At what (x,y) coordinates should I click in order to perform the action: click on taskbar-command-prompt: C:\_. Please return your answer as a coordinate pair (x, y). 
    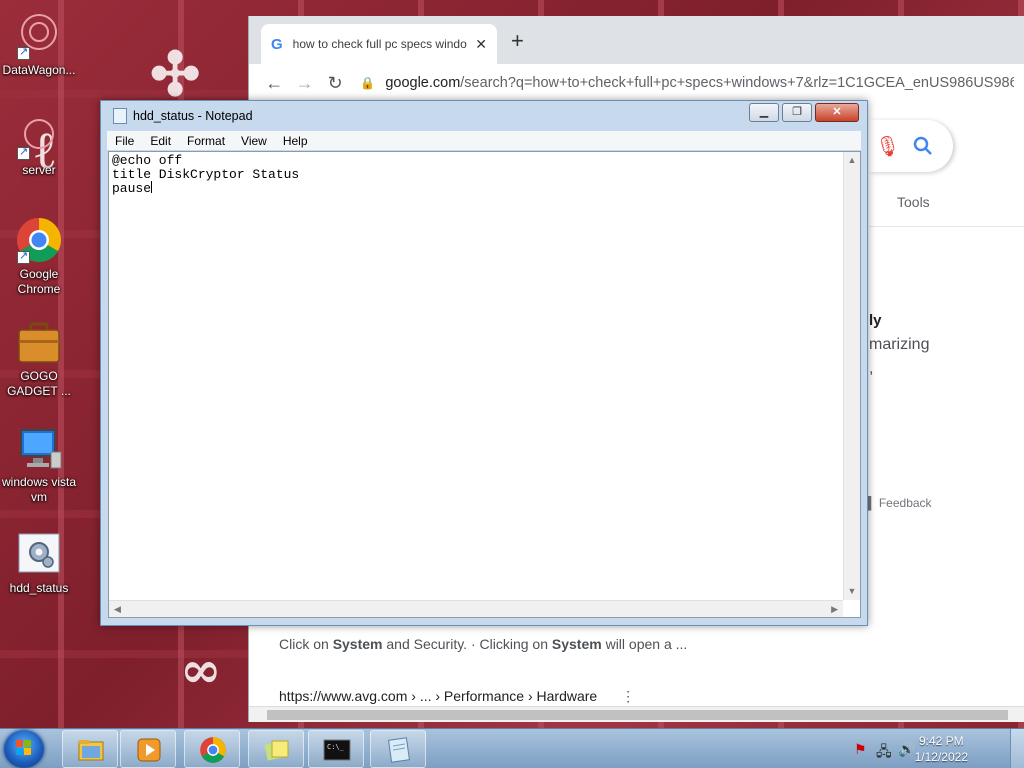
    Looking at the image, I should click on (336, 749).